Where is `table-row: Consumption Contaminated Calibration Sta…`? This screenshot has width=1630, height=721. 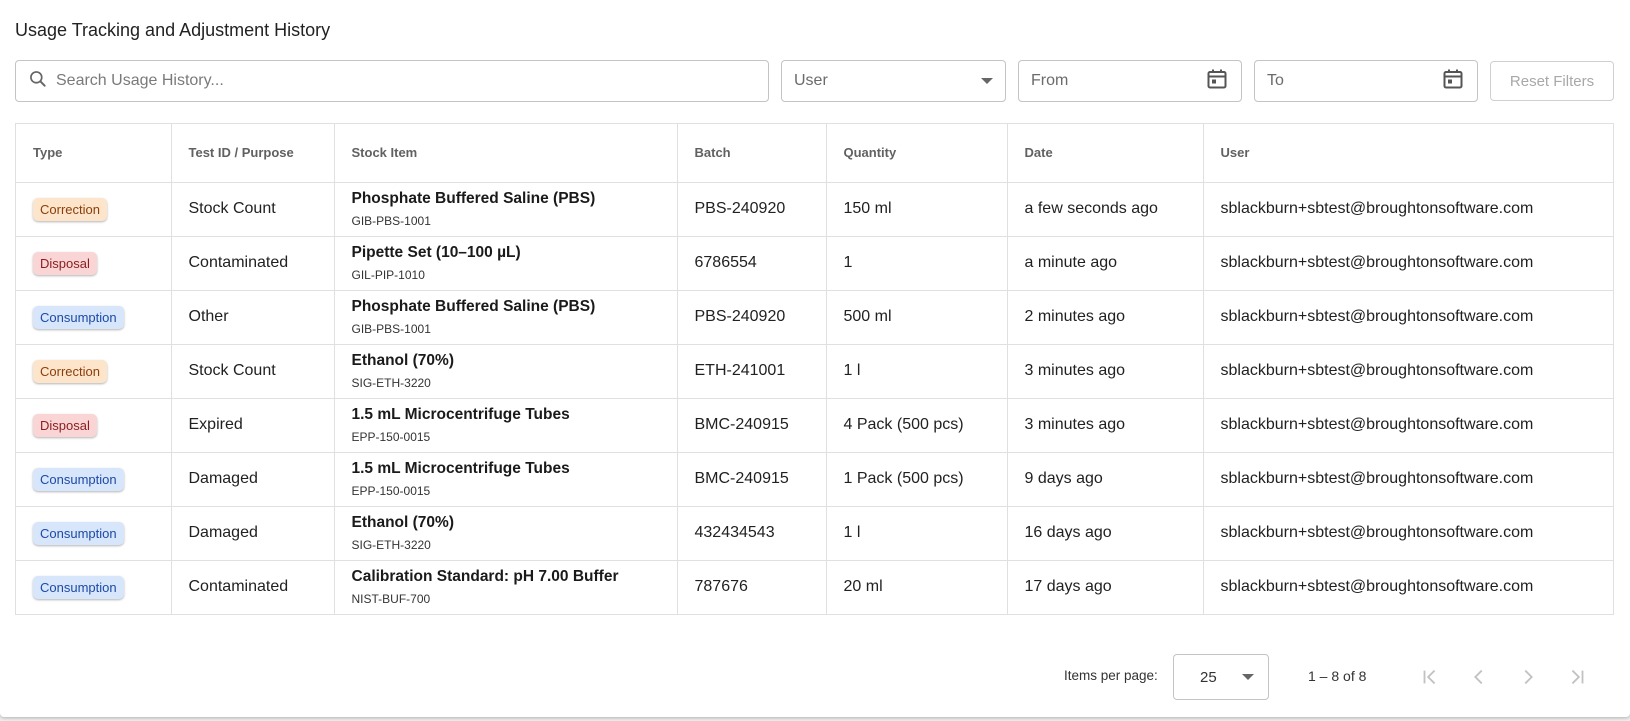
table-row: Consumption Contaminated Calibration Sta… is located at coordinates (814, 587).